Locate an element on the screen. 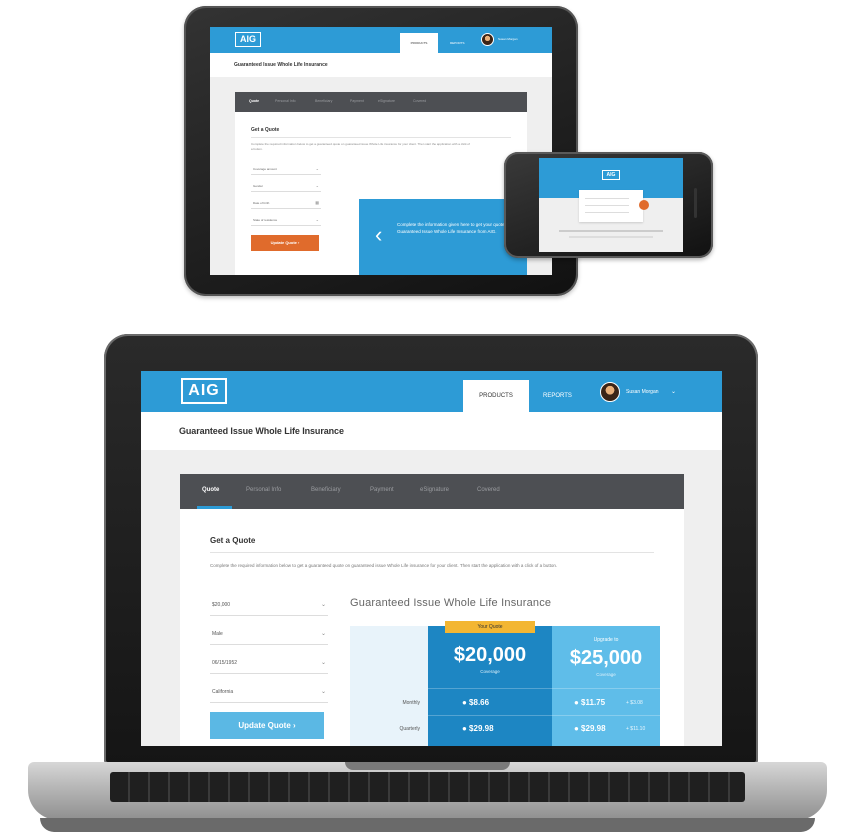  price-monthly: ● $8.66 is located at coordinates (476, 702).